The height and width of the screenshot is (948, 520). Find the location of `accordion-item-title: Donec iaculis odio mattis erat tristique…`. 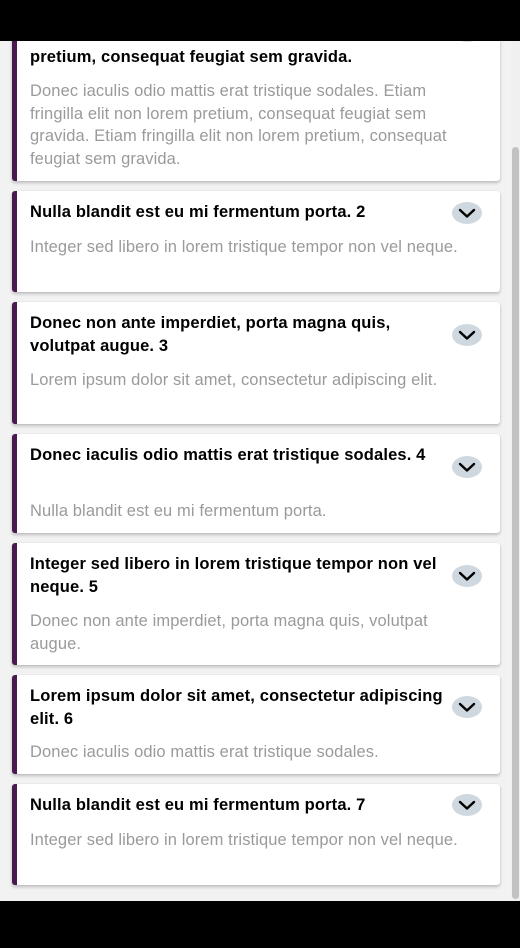

accordion-item-title: Donec iaculis odio mattis erat tristique… is located at coordinates (228, 455).